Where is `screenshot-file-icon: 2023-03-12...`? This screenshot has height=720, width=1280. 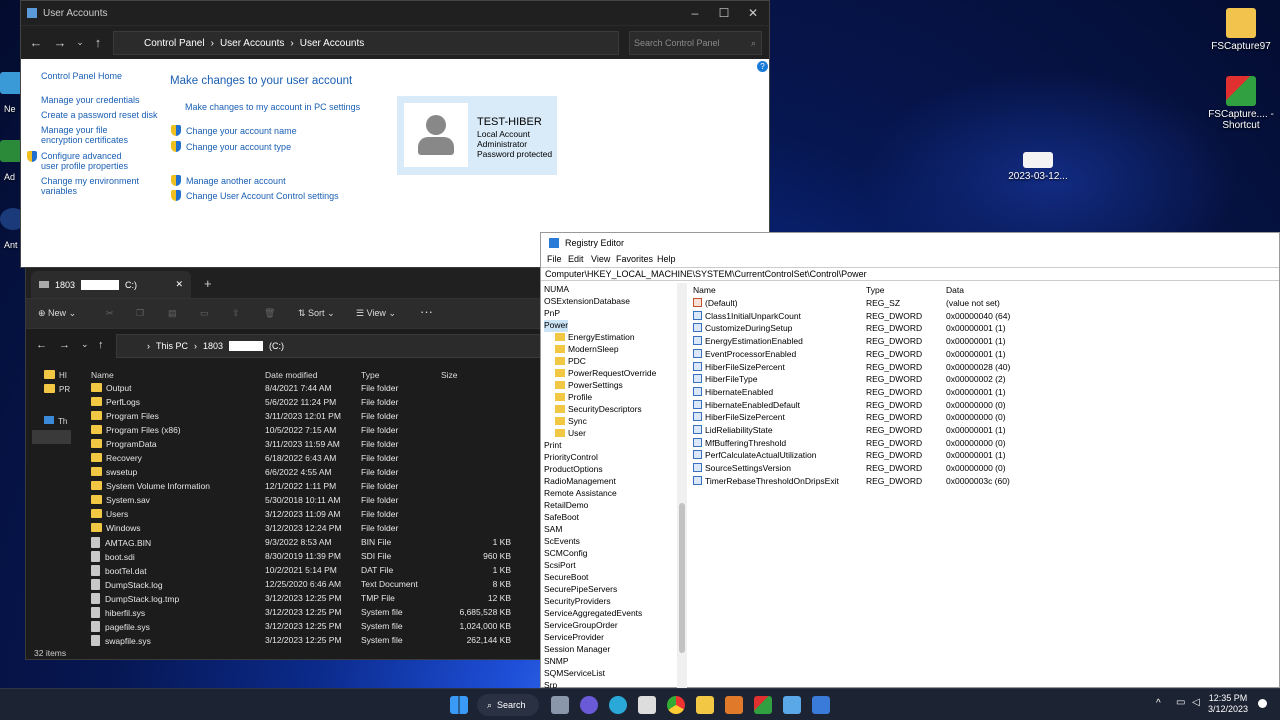
screenshot-file-icon: 2023-03-12... is located at coordinates (1038, 167).